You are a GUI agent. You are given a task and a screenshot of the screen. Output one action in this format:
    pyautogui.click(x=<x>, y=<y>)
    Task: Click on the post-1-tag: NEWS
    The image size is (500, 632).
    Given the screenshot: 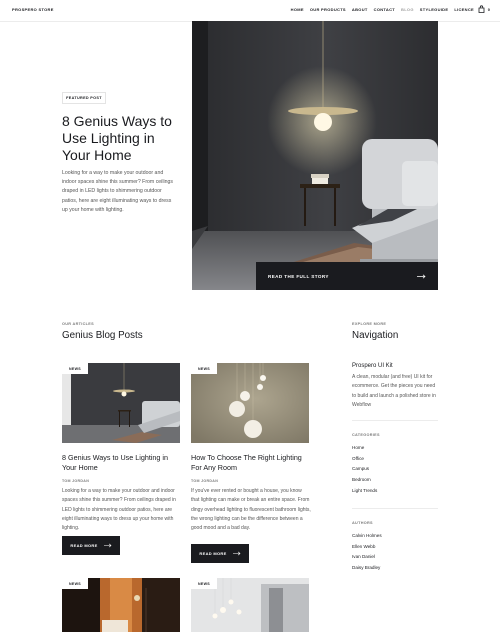 What is the action you would take?
    pyautogui.click(x=75, y=368)
    